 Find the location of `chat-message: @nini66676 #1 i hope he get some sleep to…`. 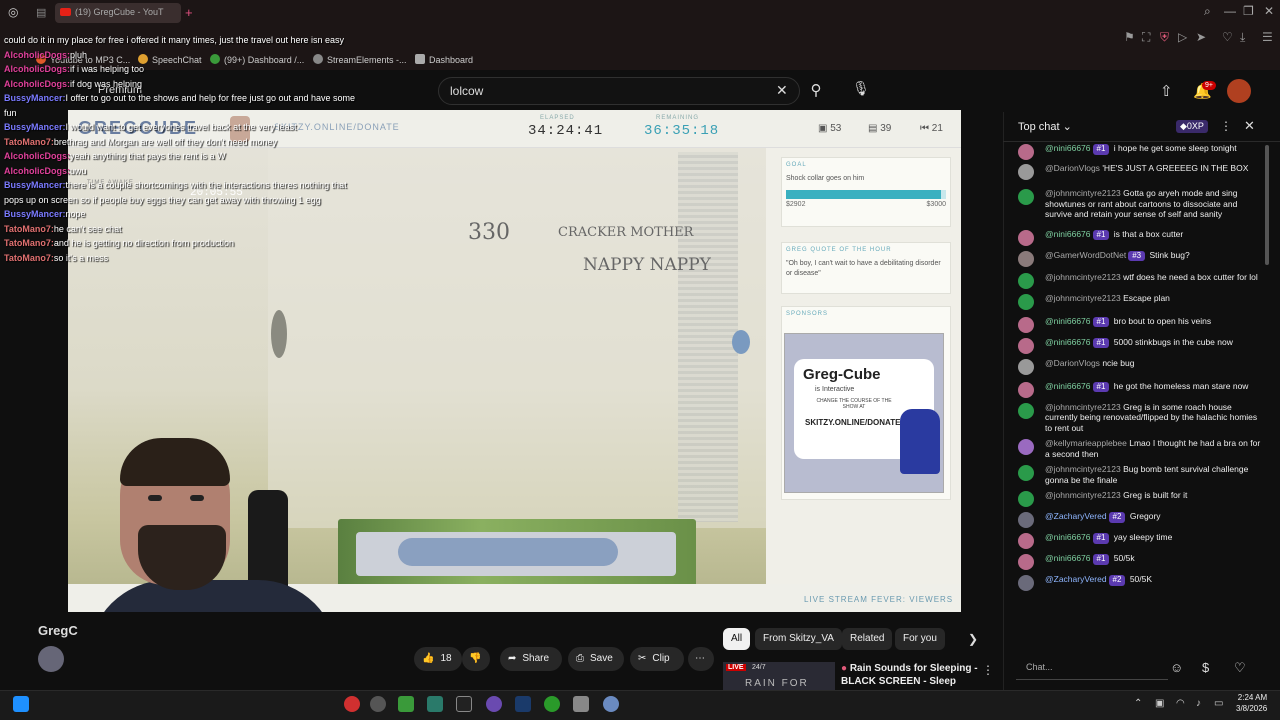

chat-message: @nini66676 #1 i hope he get some sleep to… is located at coordinates (1140, 151).